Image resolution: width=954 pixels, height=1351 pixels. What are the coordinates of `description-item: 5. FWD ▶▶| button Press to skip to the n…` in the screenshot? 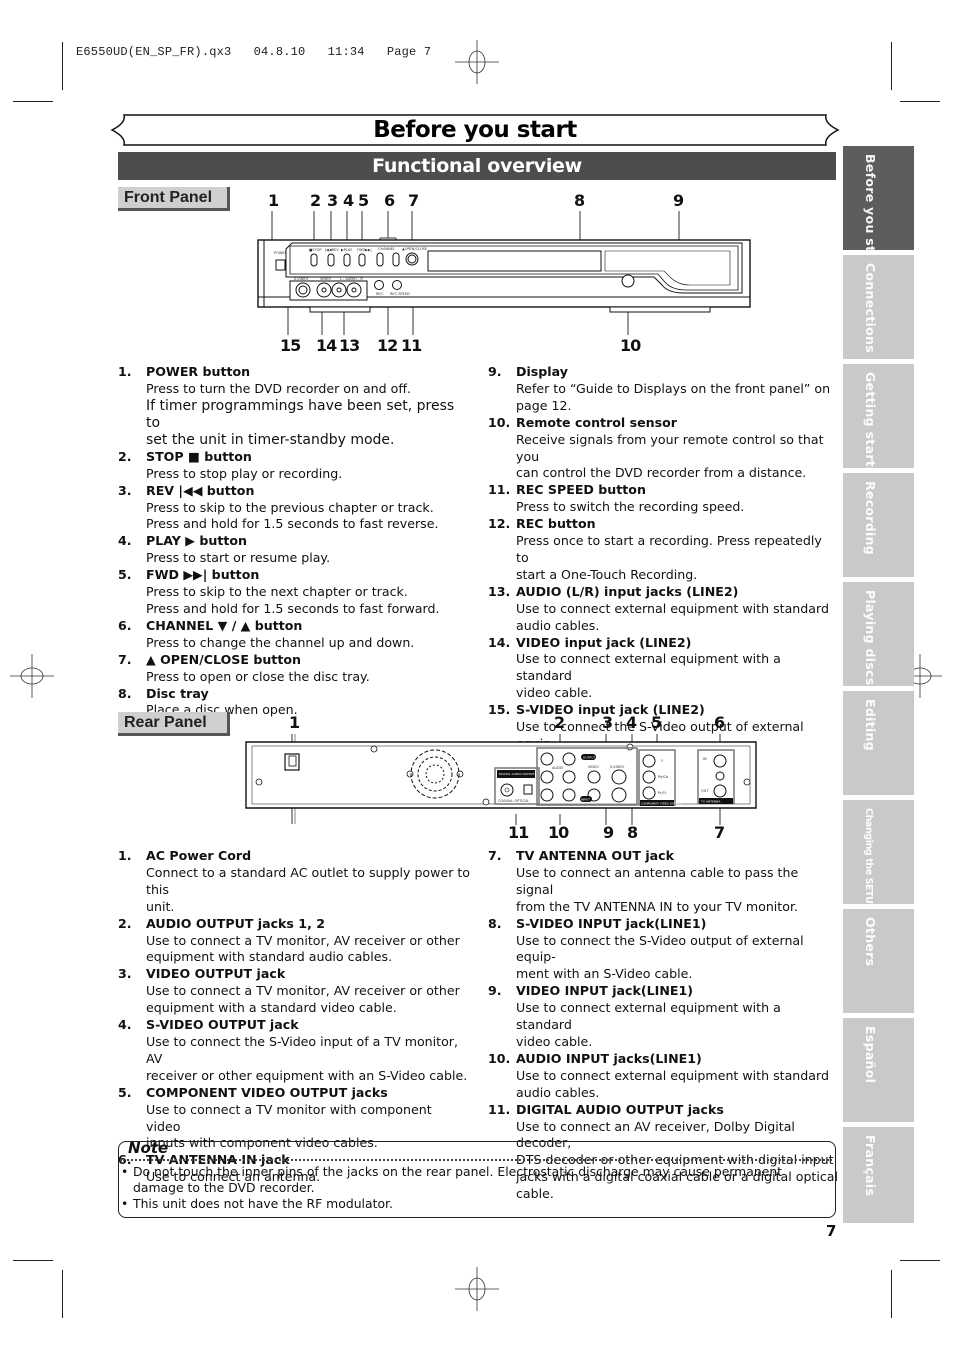 It's located at (279, 591).